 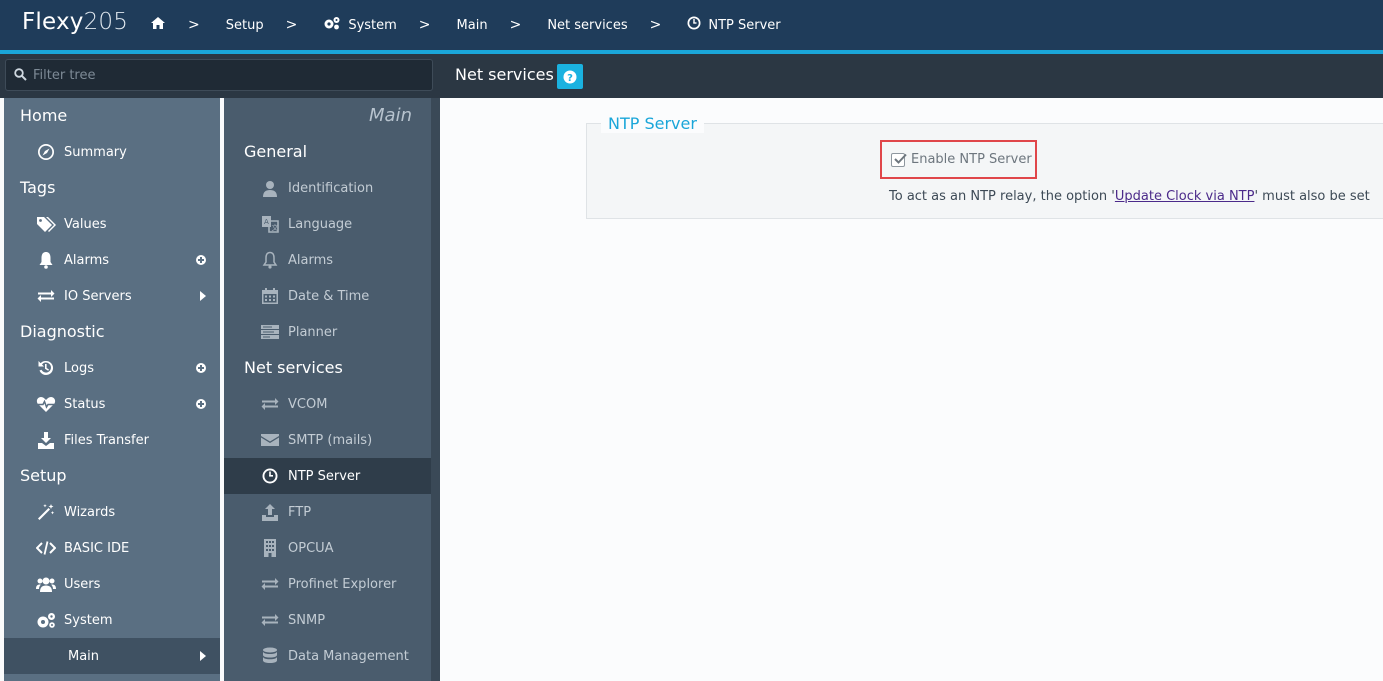 I want to click on enable-ntp-server-checkbox: Enable NTP Server, so click(x=958, y=159).